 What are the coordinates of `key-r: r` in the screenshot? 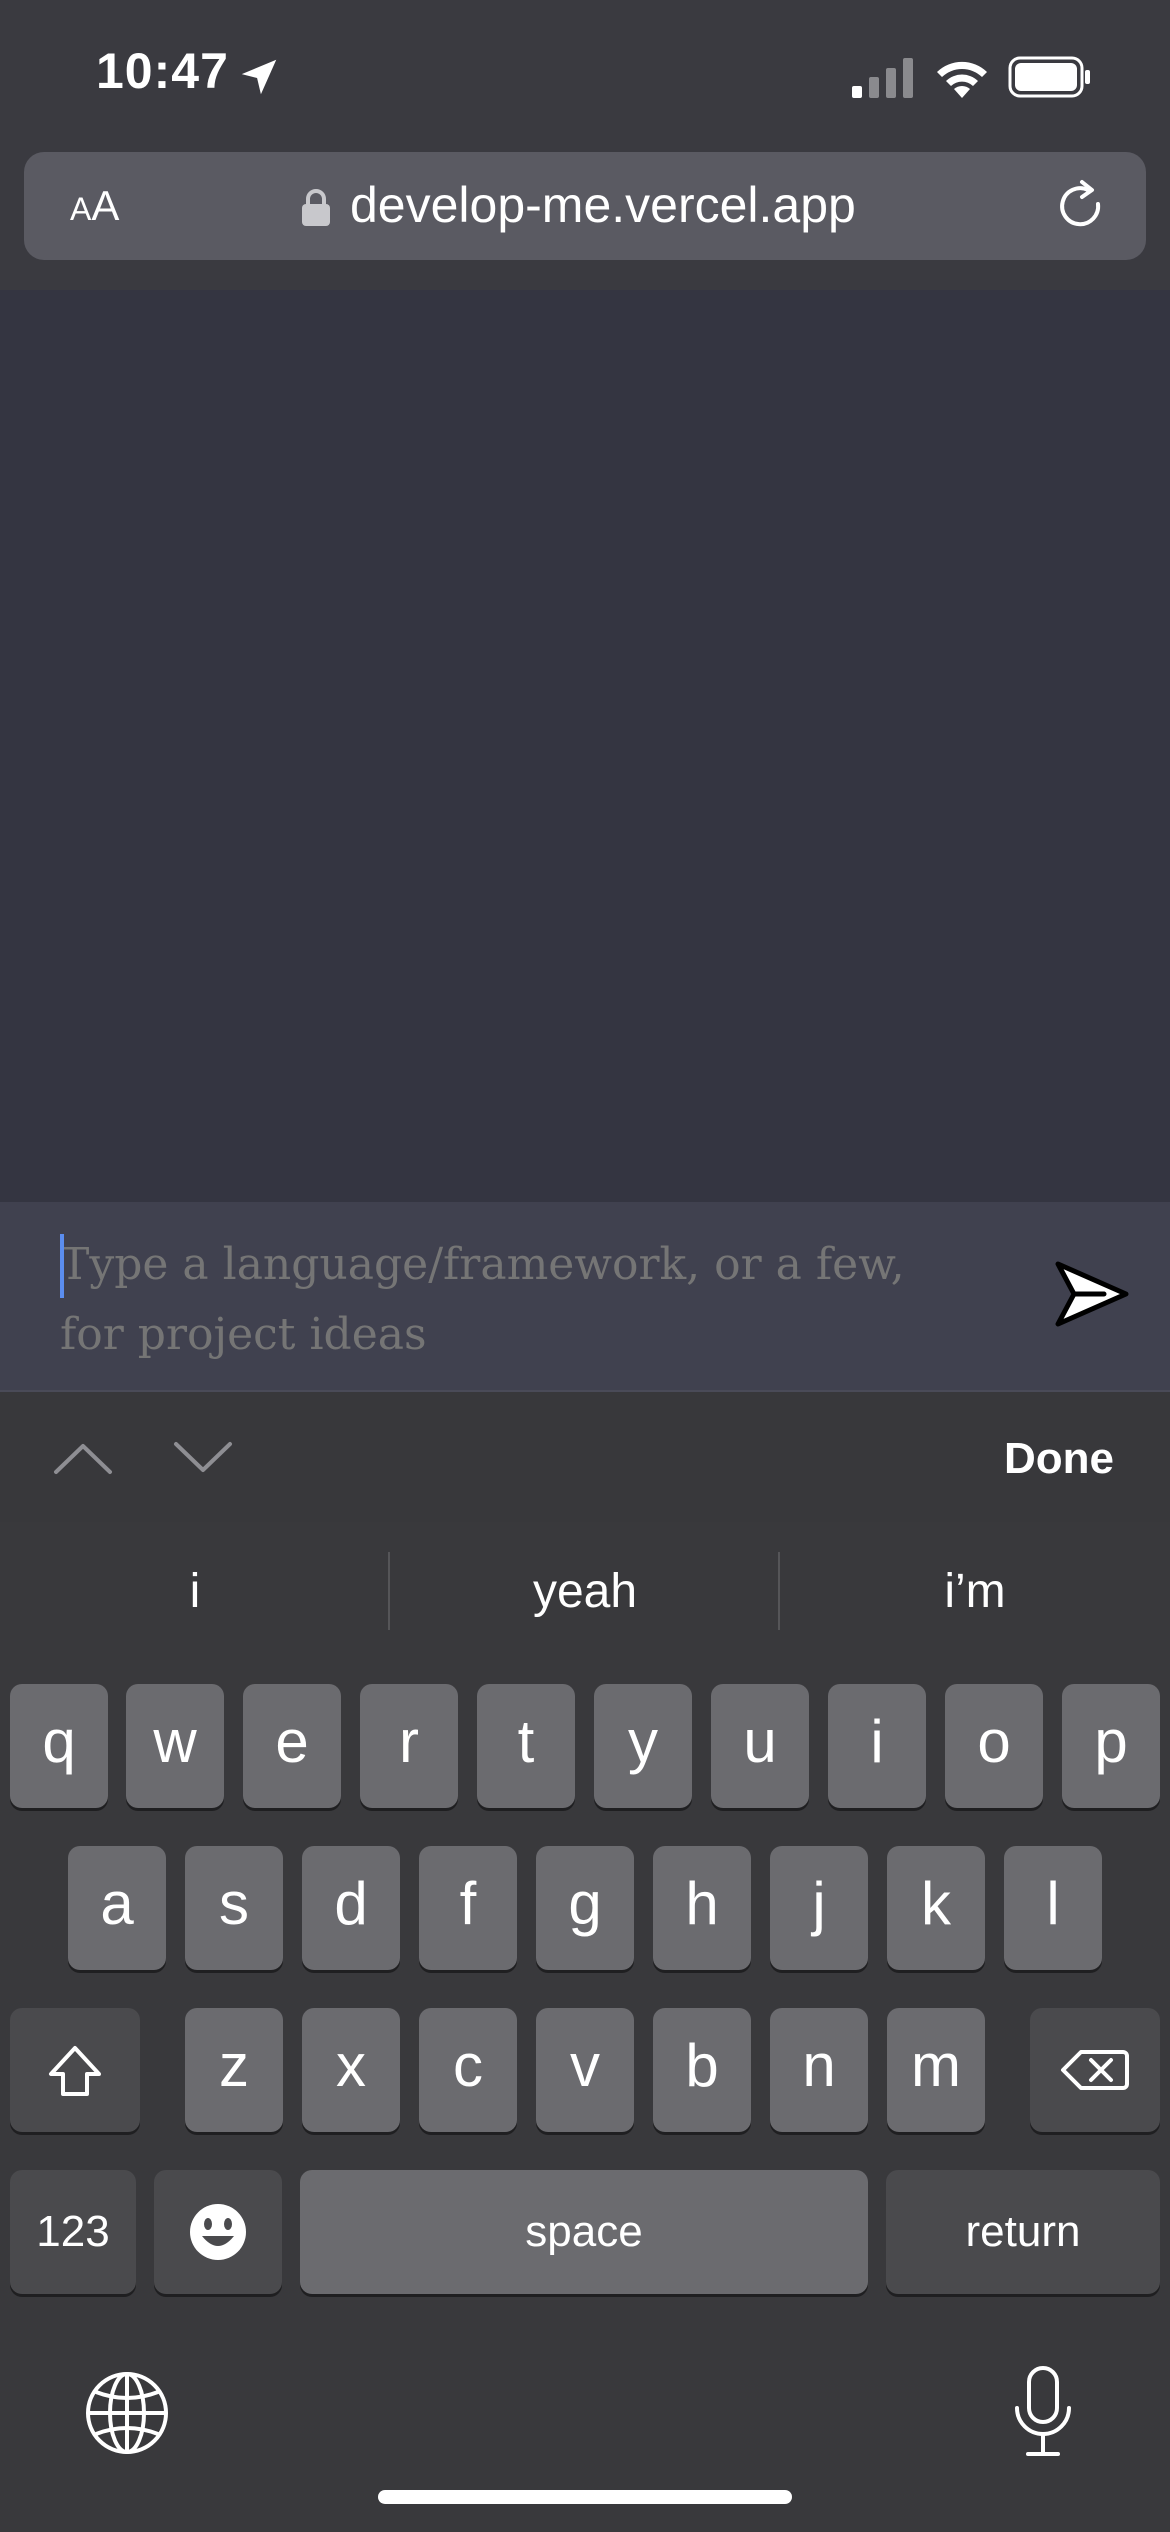 It's located at (409, 1746).